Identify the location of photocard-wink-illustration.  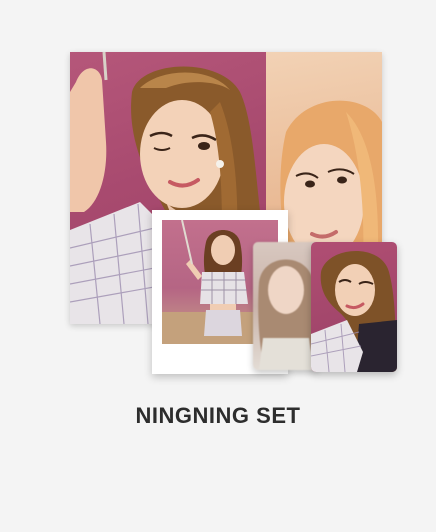
(354, 311).